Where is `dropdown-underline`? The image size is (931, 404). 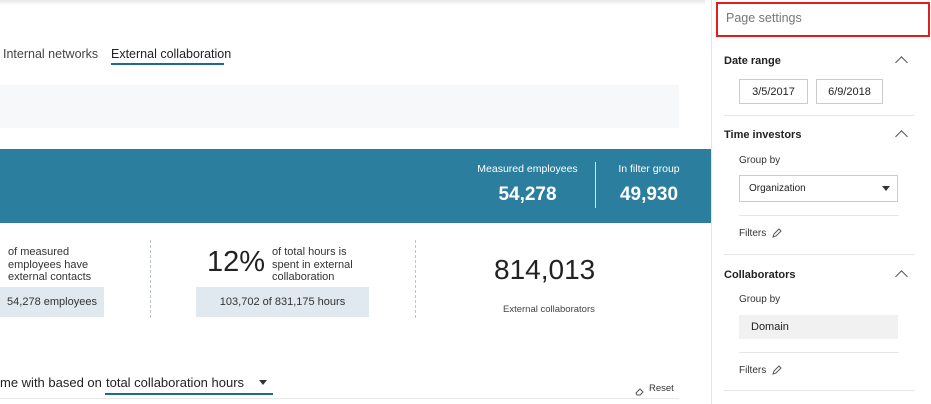
dropdown-underline is located at coordinates (189, 394).